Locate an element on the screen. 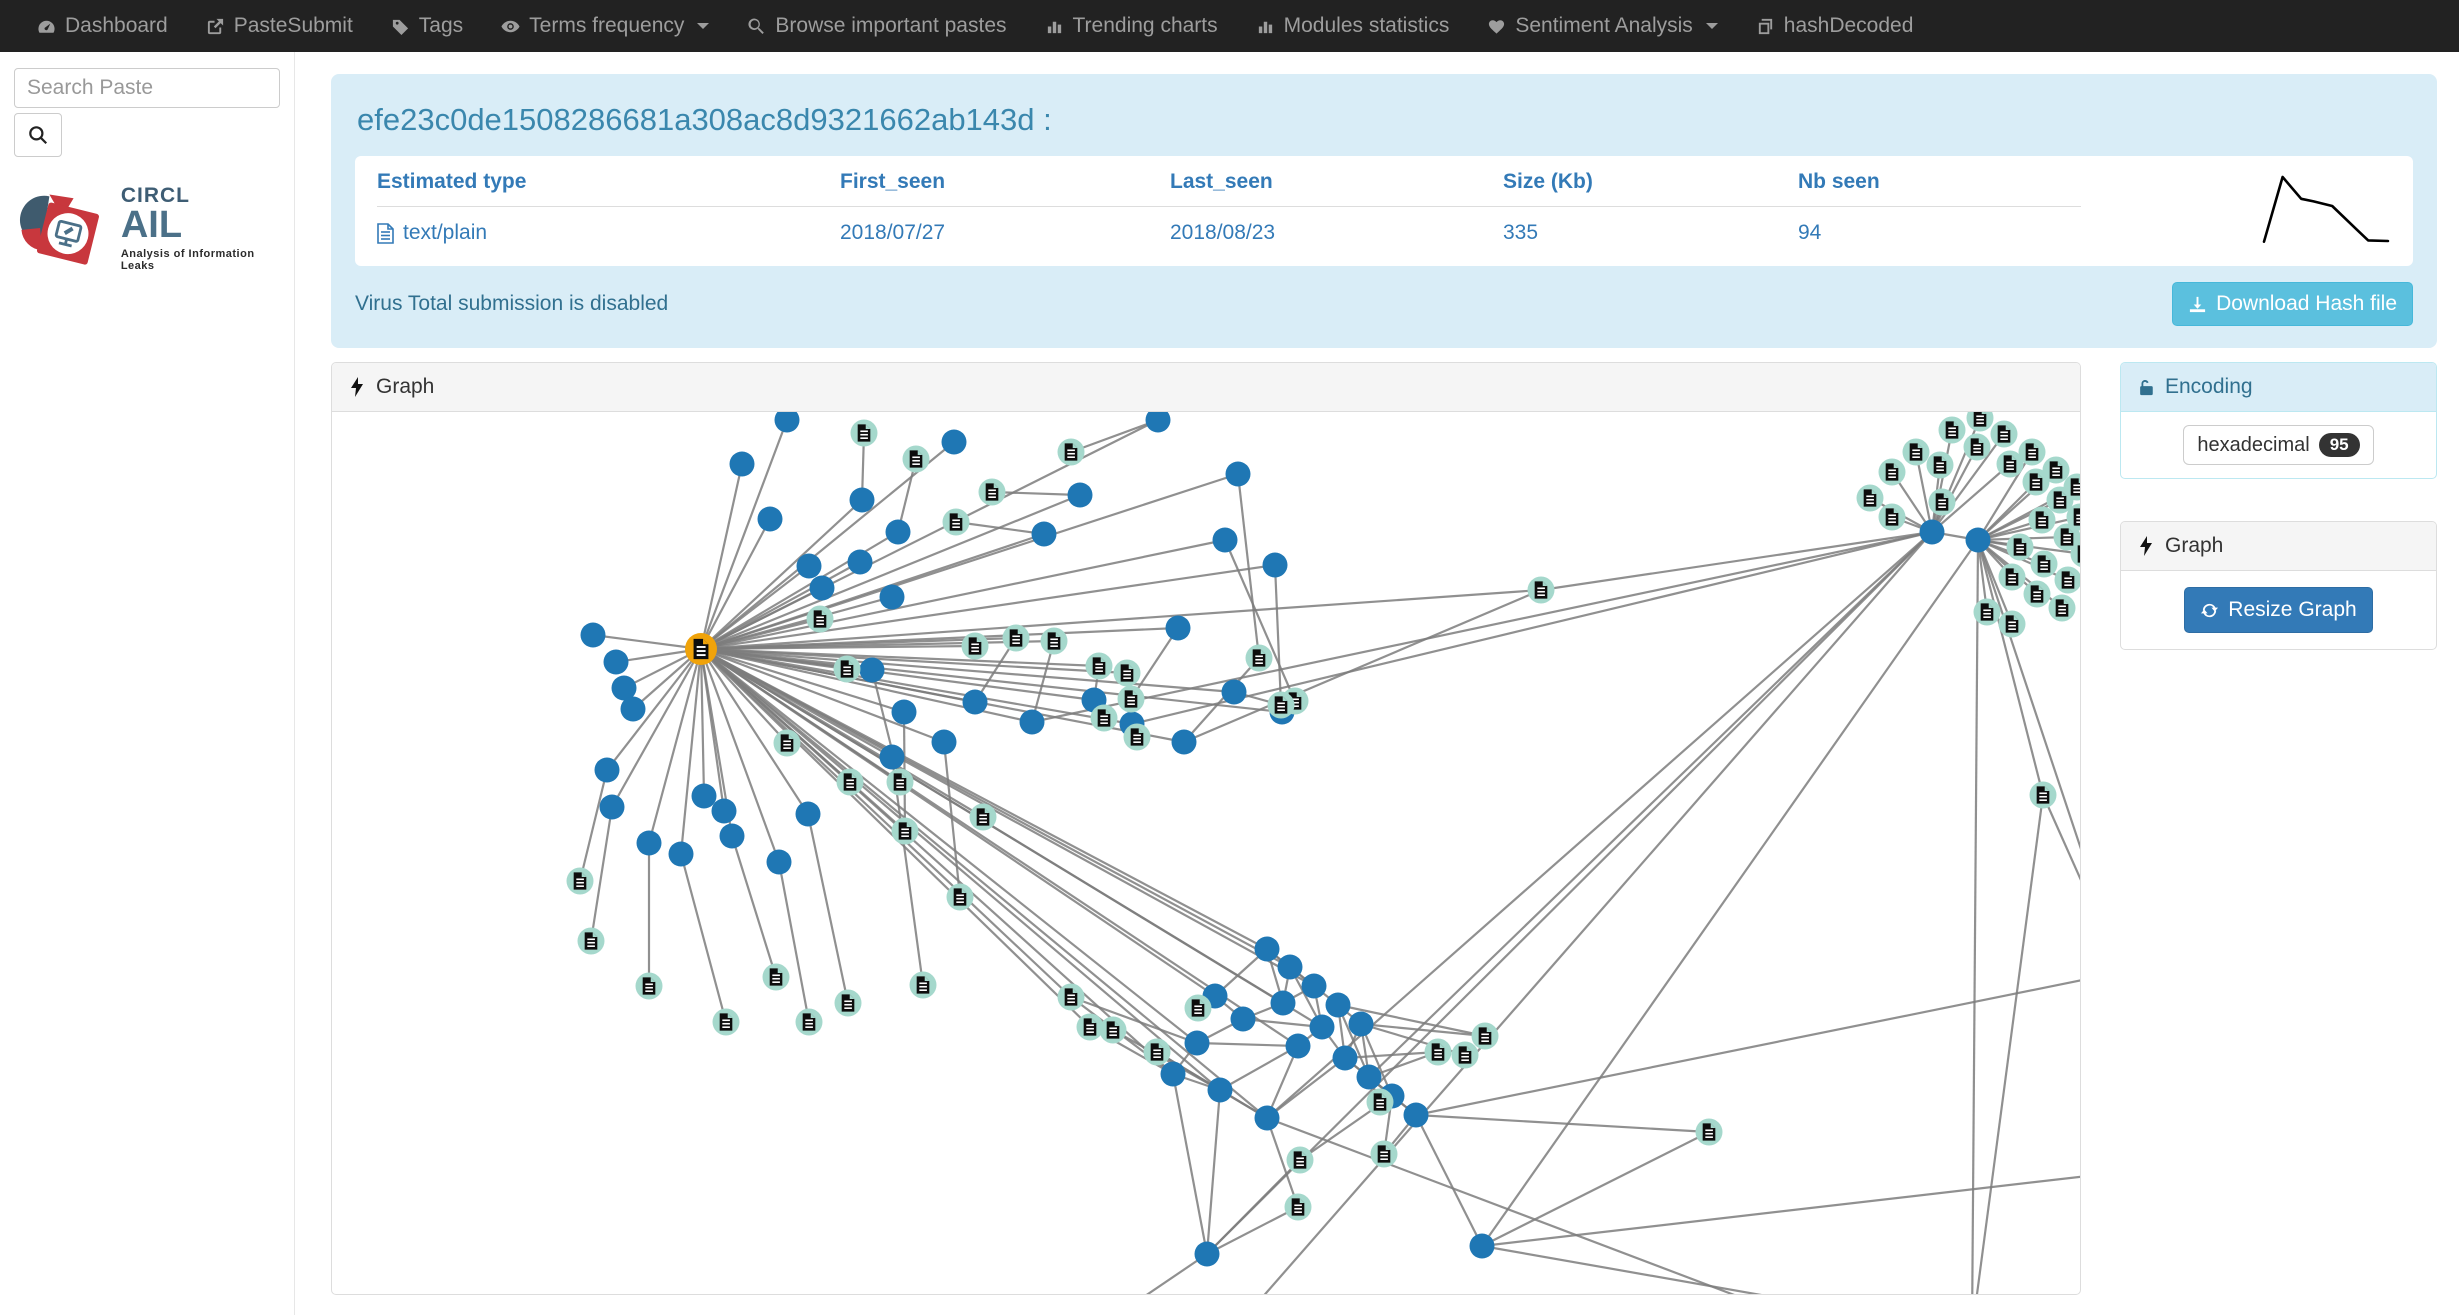  nav-pastesubmit: PasteSubmit is located at coordinates (279, 26).